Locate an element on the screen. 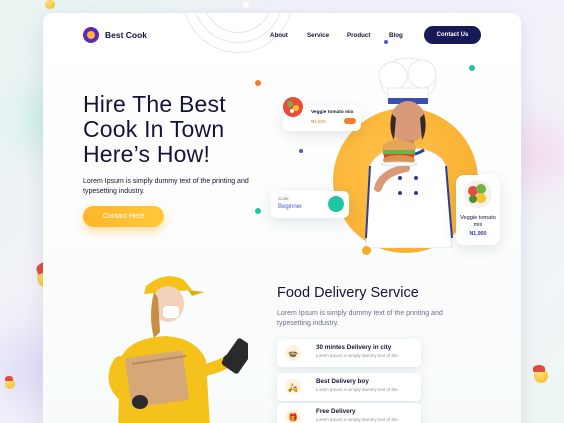  chef-avatar-icon is located at coordinates (336, 204).